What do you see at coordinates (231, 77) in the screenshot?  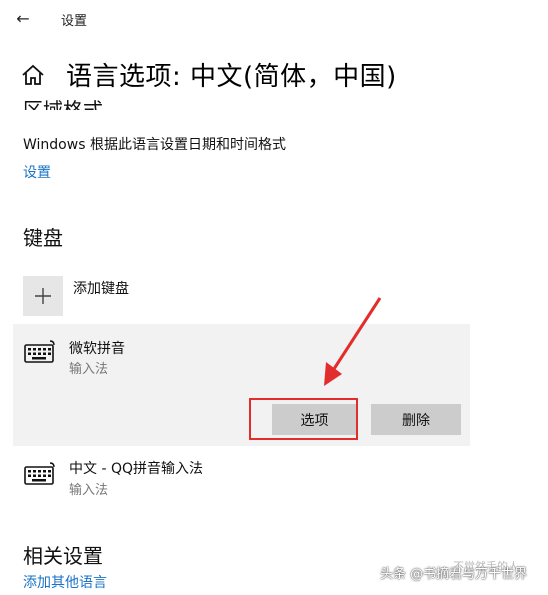 I see `page-title: 语言选项: 中文(简体，中国)` at bounding box center [231, 77].